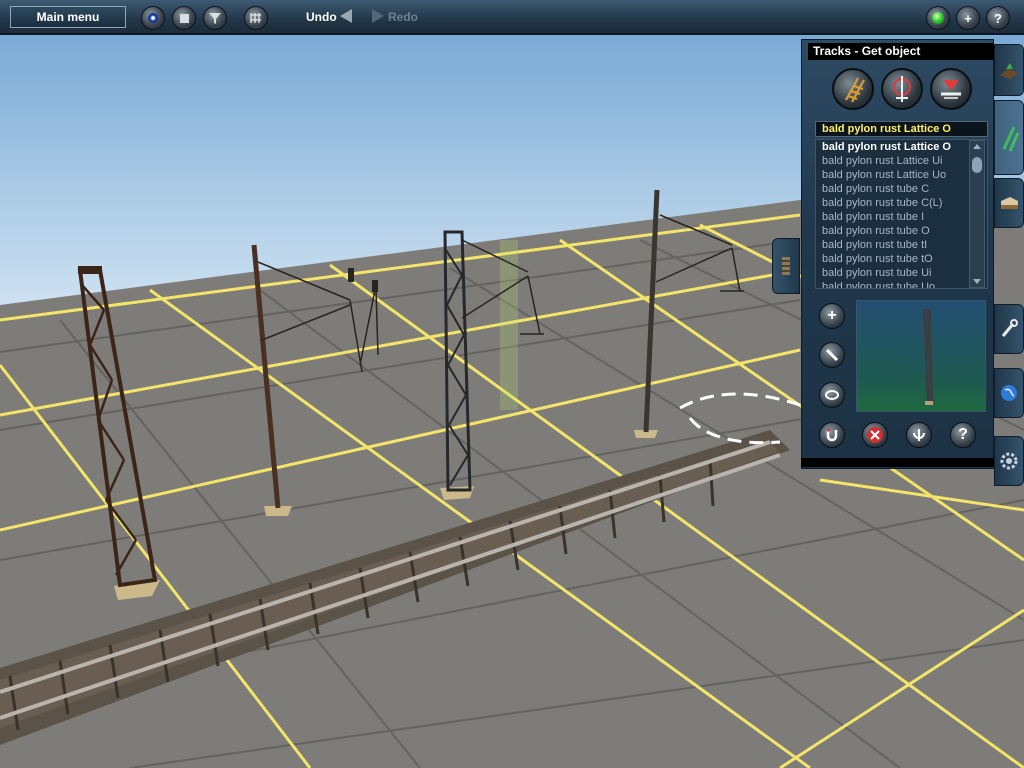 The image size is (1024, 768). Describe the element at coordinates (919, 435) in the screenshot. I see `height-icon` at that location.